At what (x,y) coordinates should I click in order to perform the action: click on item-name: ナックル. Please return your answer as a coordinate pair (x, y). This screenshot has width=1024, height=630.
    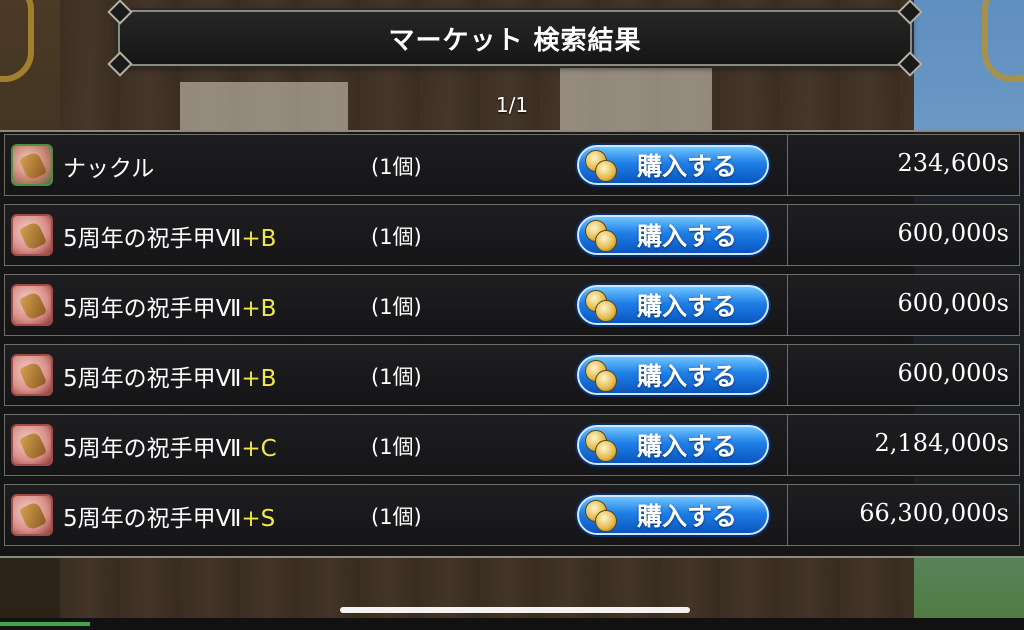
    Looking at the image, I should click on (109, 169).